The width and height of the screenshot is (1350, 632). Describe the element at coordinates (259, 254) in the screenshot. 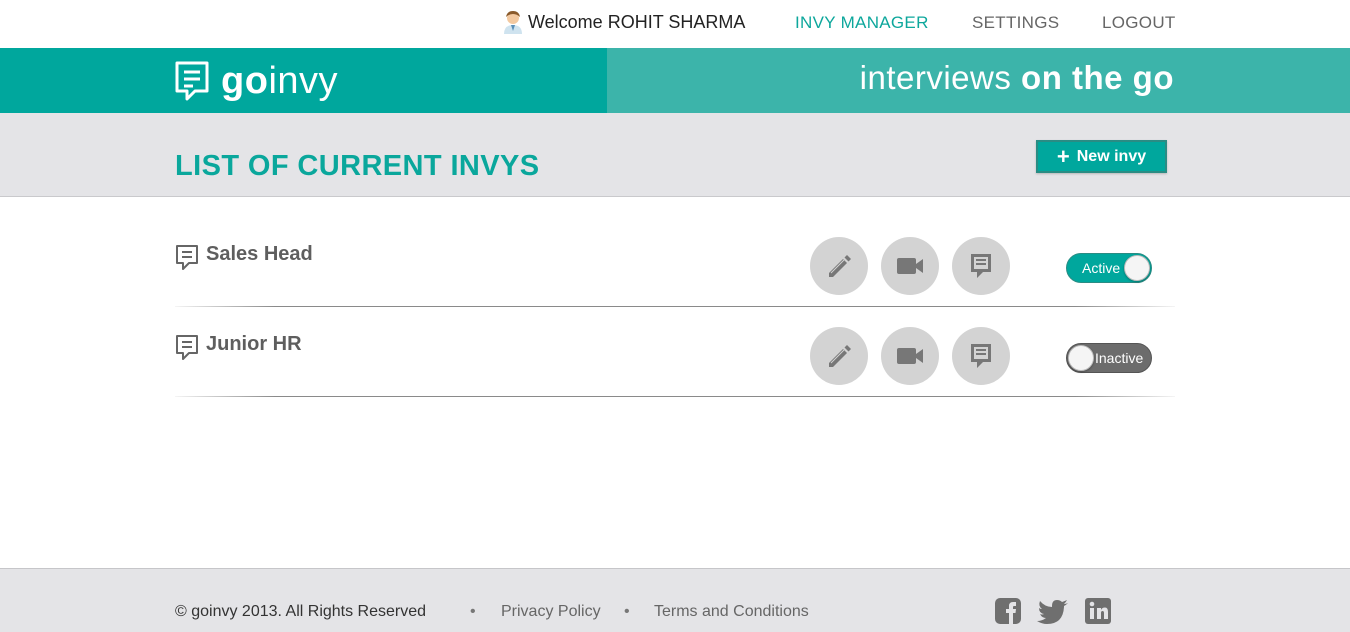

I see `invy-title: Sales Head` at that location.